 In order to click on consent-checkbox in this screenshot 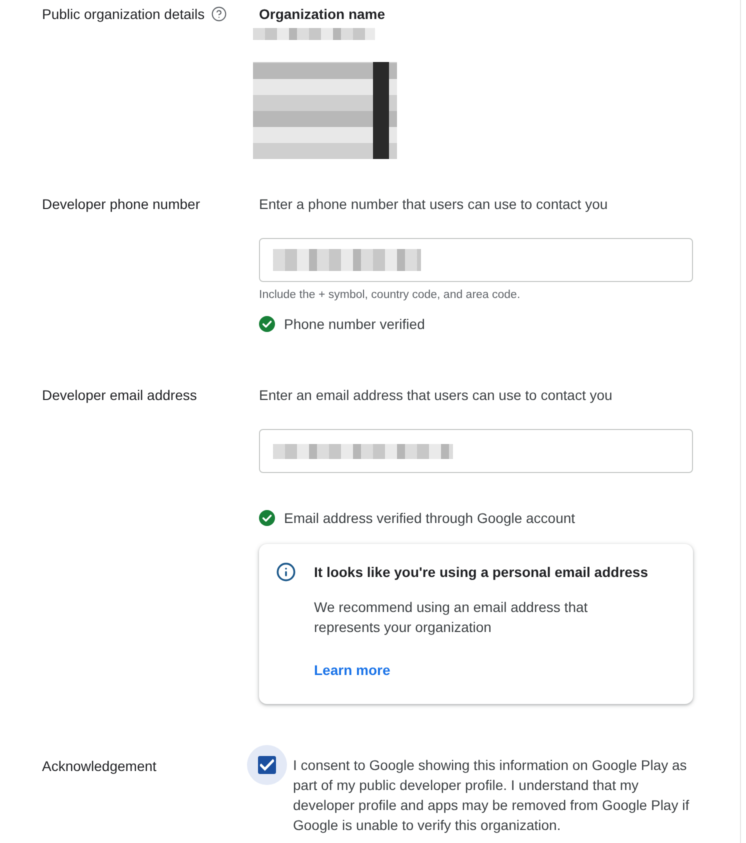, I will do `click(267, 765)`.